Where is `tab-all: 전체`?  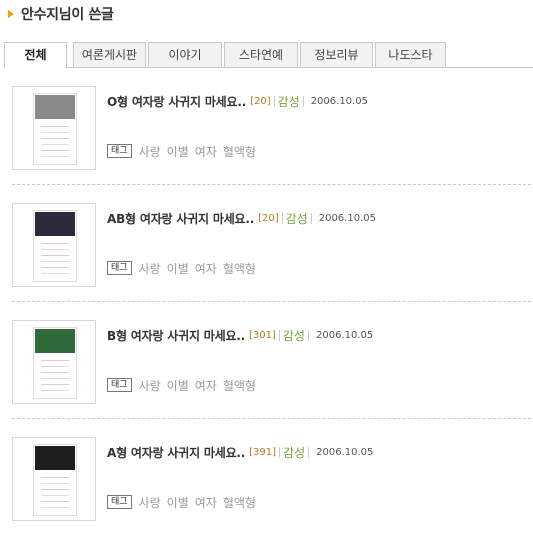
tab-all: 전체 is located at coordinates (35, 55).